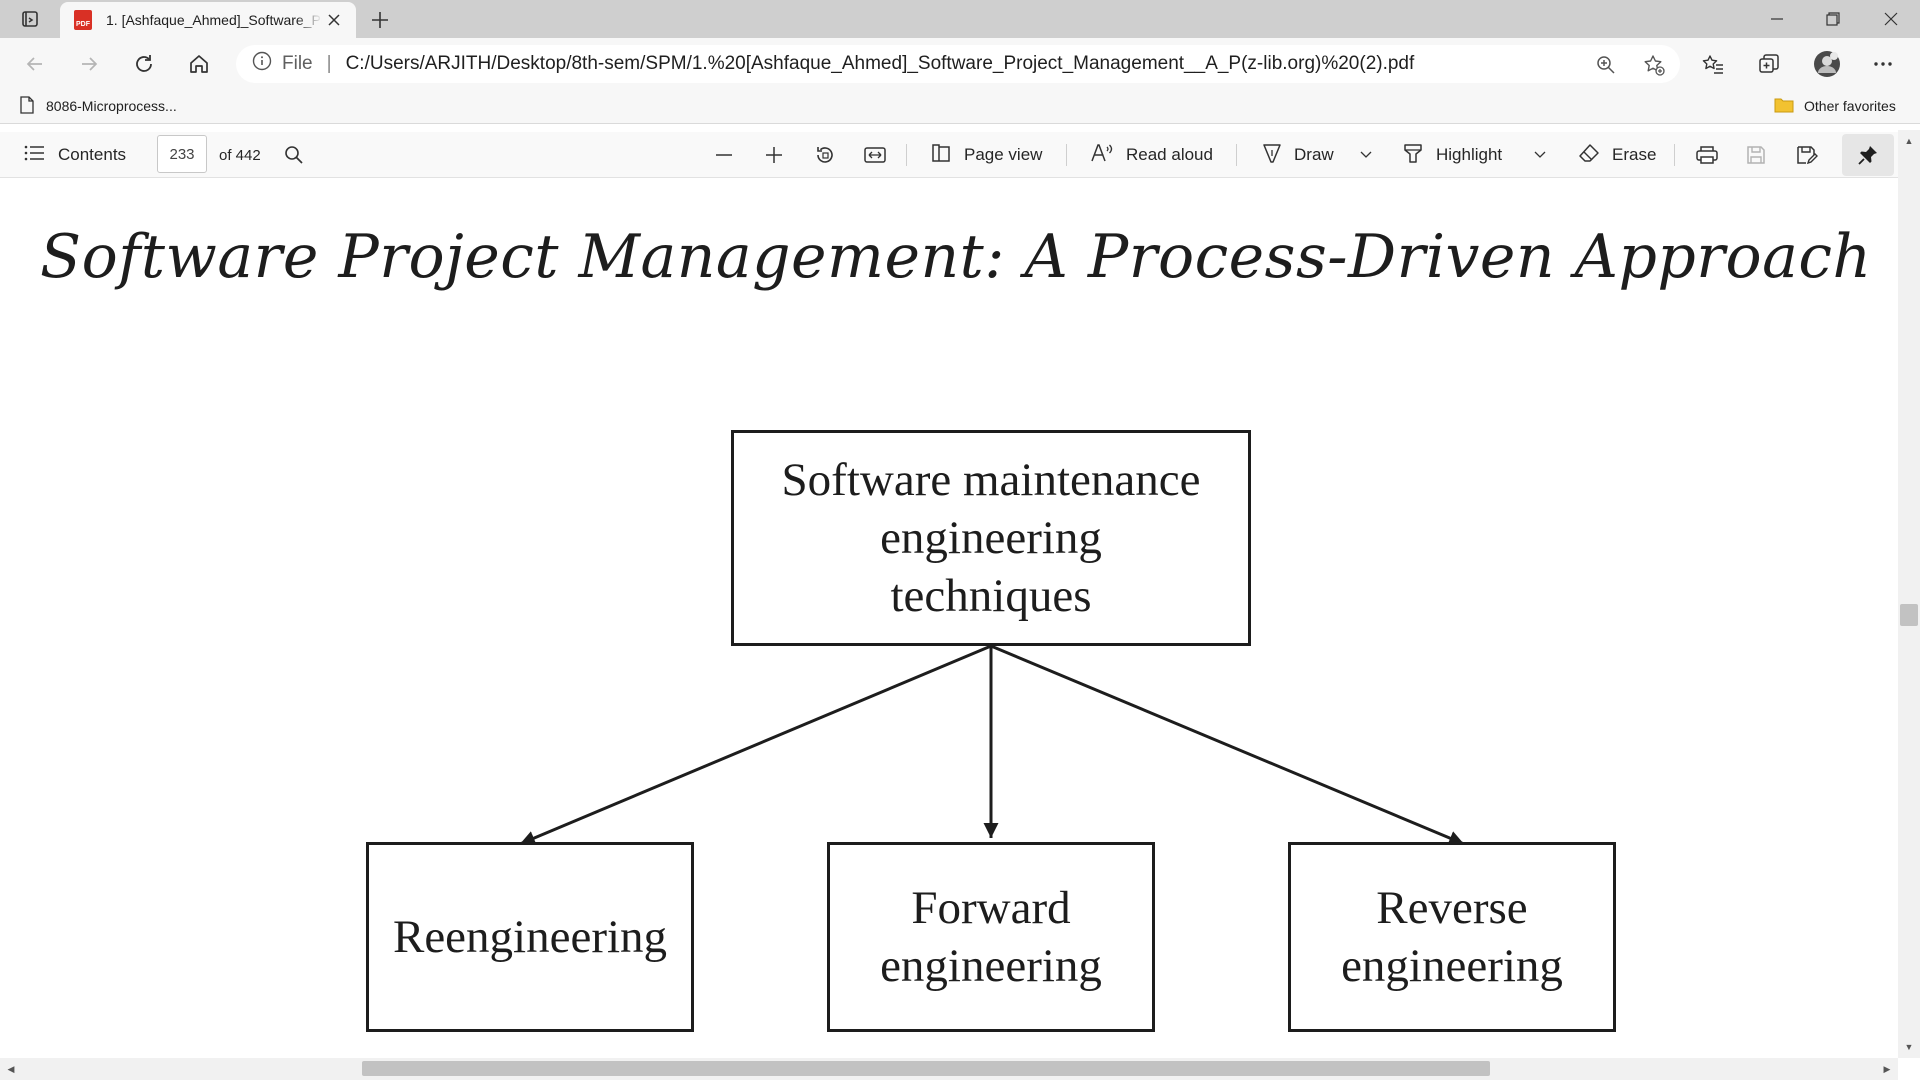 This screenshot has height=1080, width=1920. What do you see at coordinates (334, 20) in the screenshot?
I see `close-tab-icon` at bounding box center [334, 20].